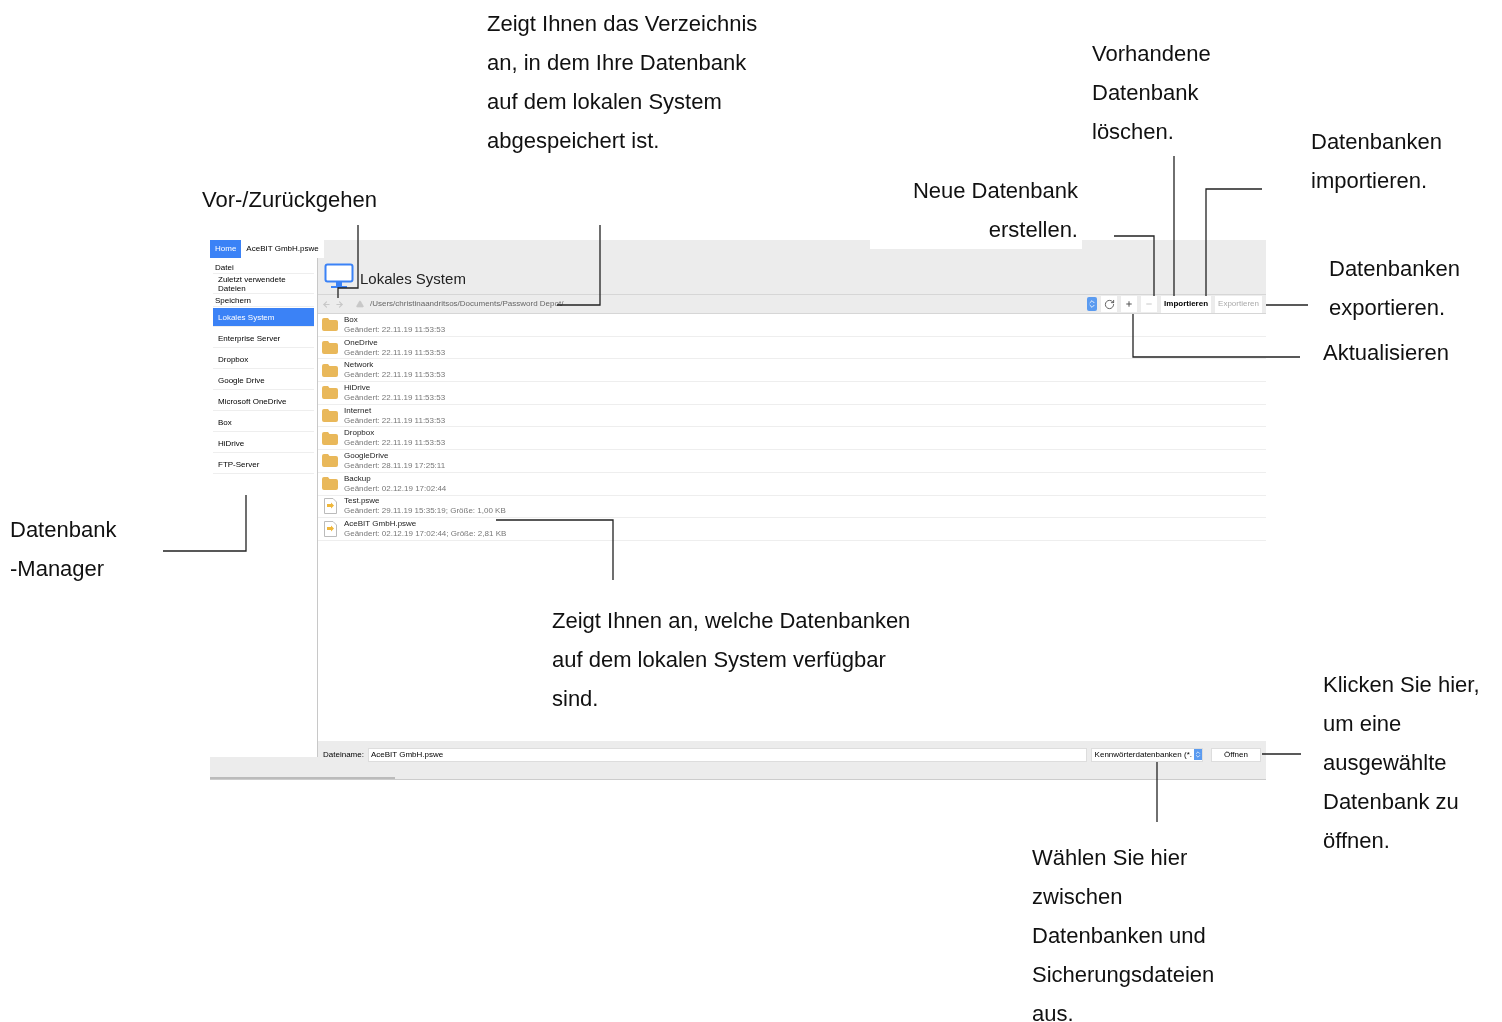  Describe the element at coordinates (425, 511) in the screenshot. I see `file-info: Geändert: 29.11.19 15:35:19; Größe: 1,00 KB` at that location.